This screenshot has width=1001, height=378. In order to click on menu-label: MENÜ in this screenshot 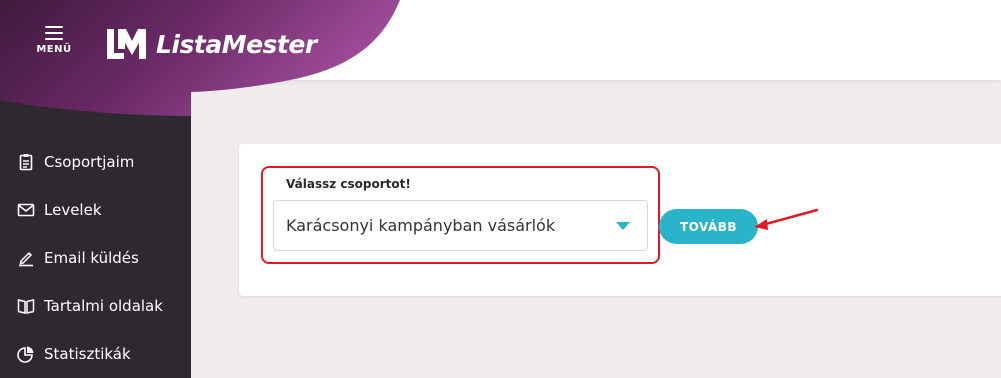, I will do `click(54, 49)`.